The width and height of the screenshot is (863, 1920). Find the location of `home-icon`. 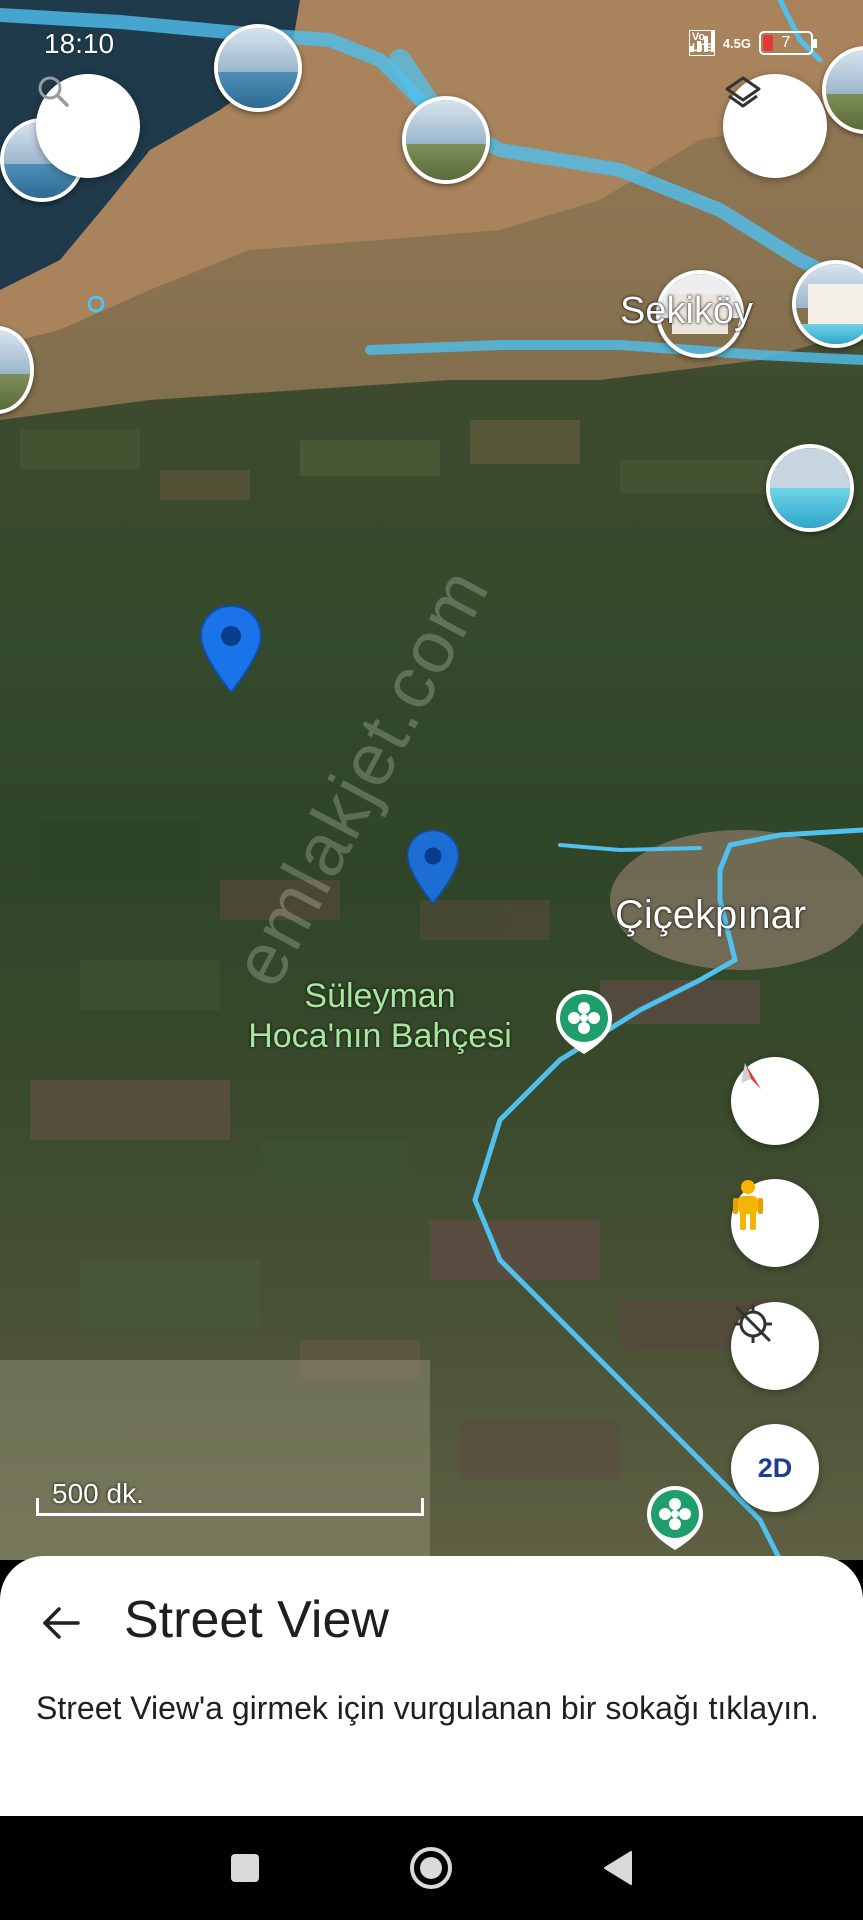

home-icon is located at coordinates (431, 1868).